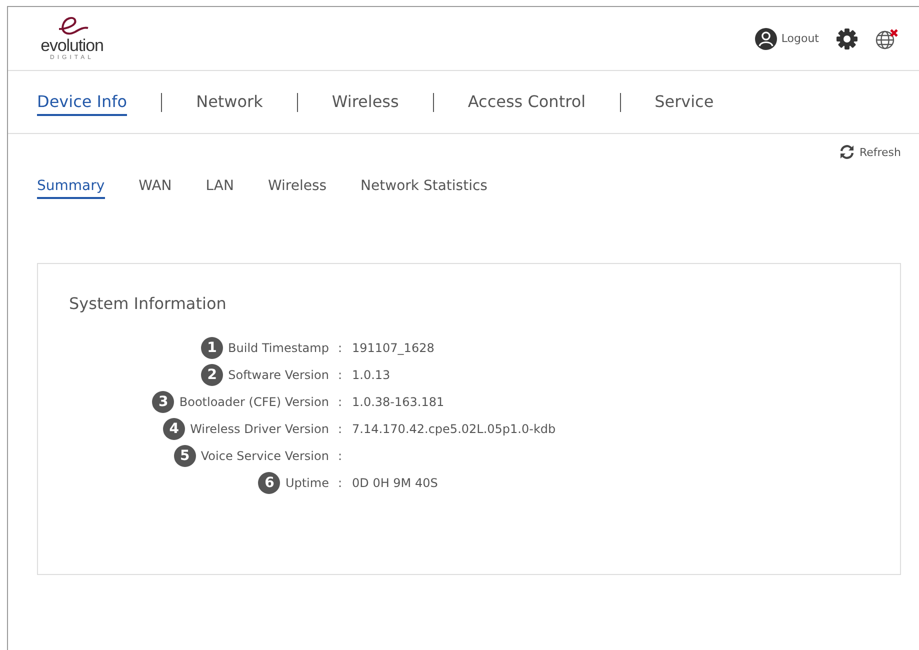 This screenshot has height=650, width=919. I want to click on field-label: Uptime, so click(307, 483).